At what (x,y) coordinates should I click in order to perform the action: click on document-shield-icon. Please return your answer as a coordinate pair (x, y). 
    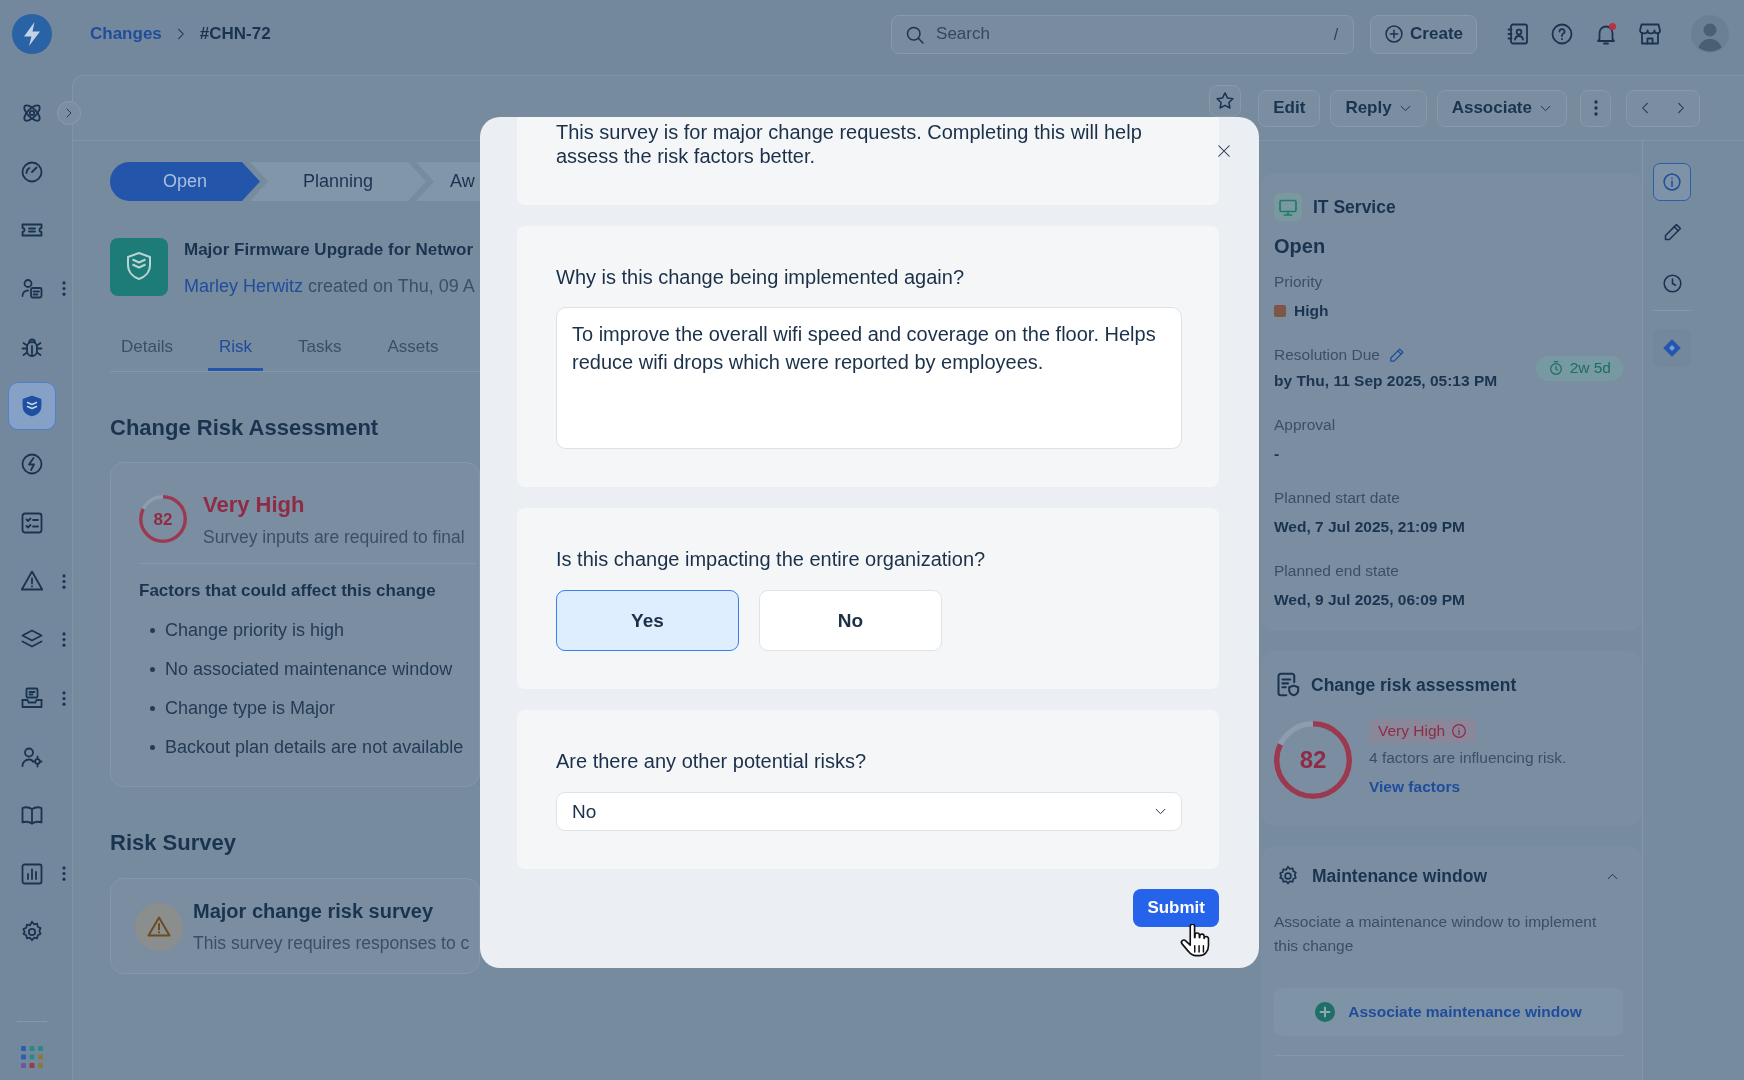
    Looking at the image, I should click on (1287, 684).